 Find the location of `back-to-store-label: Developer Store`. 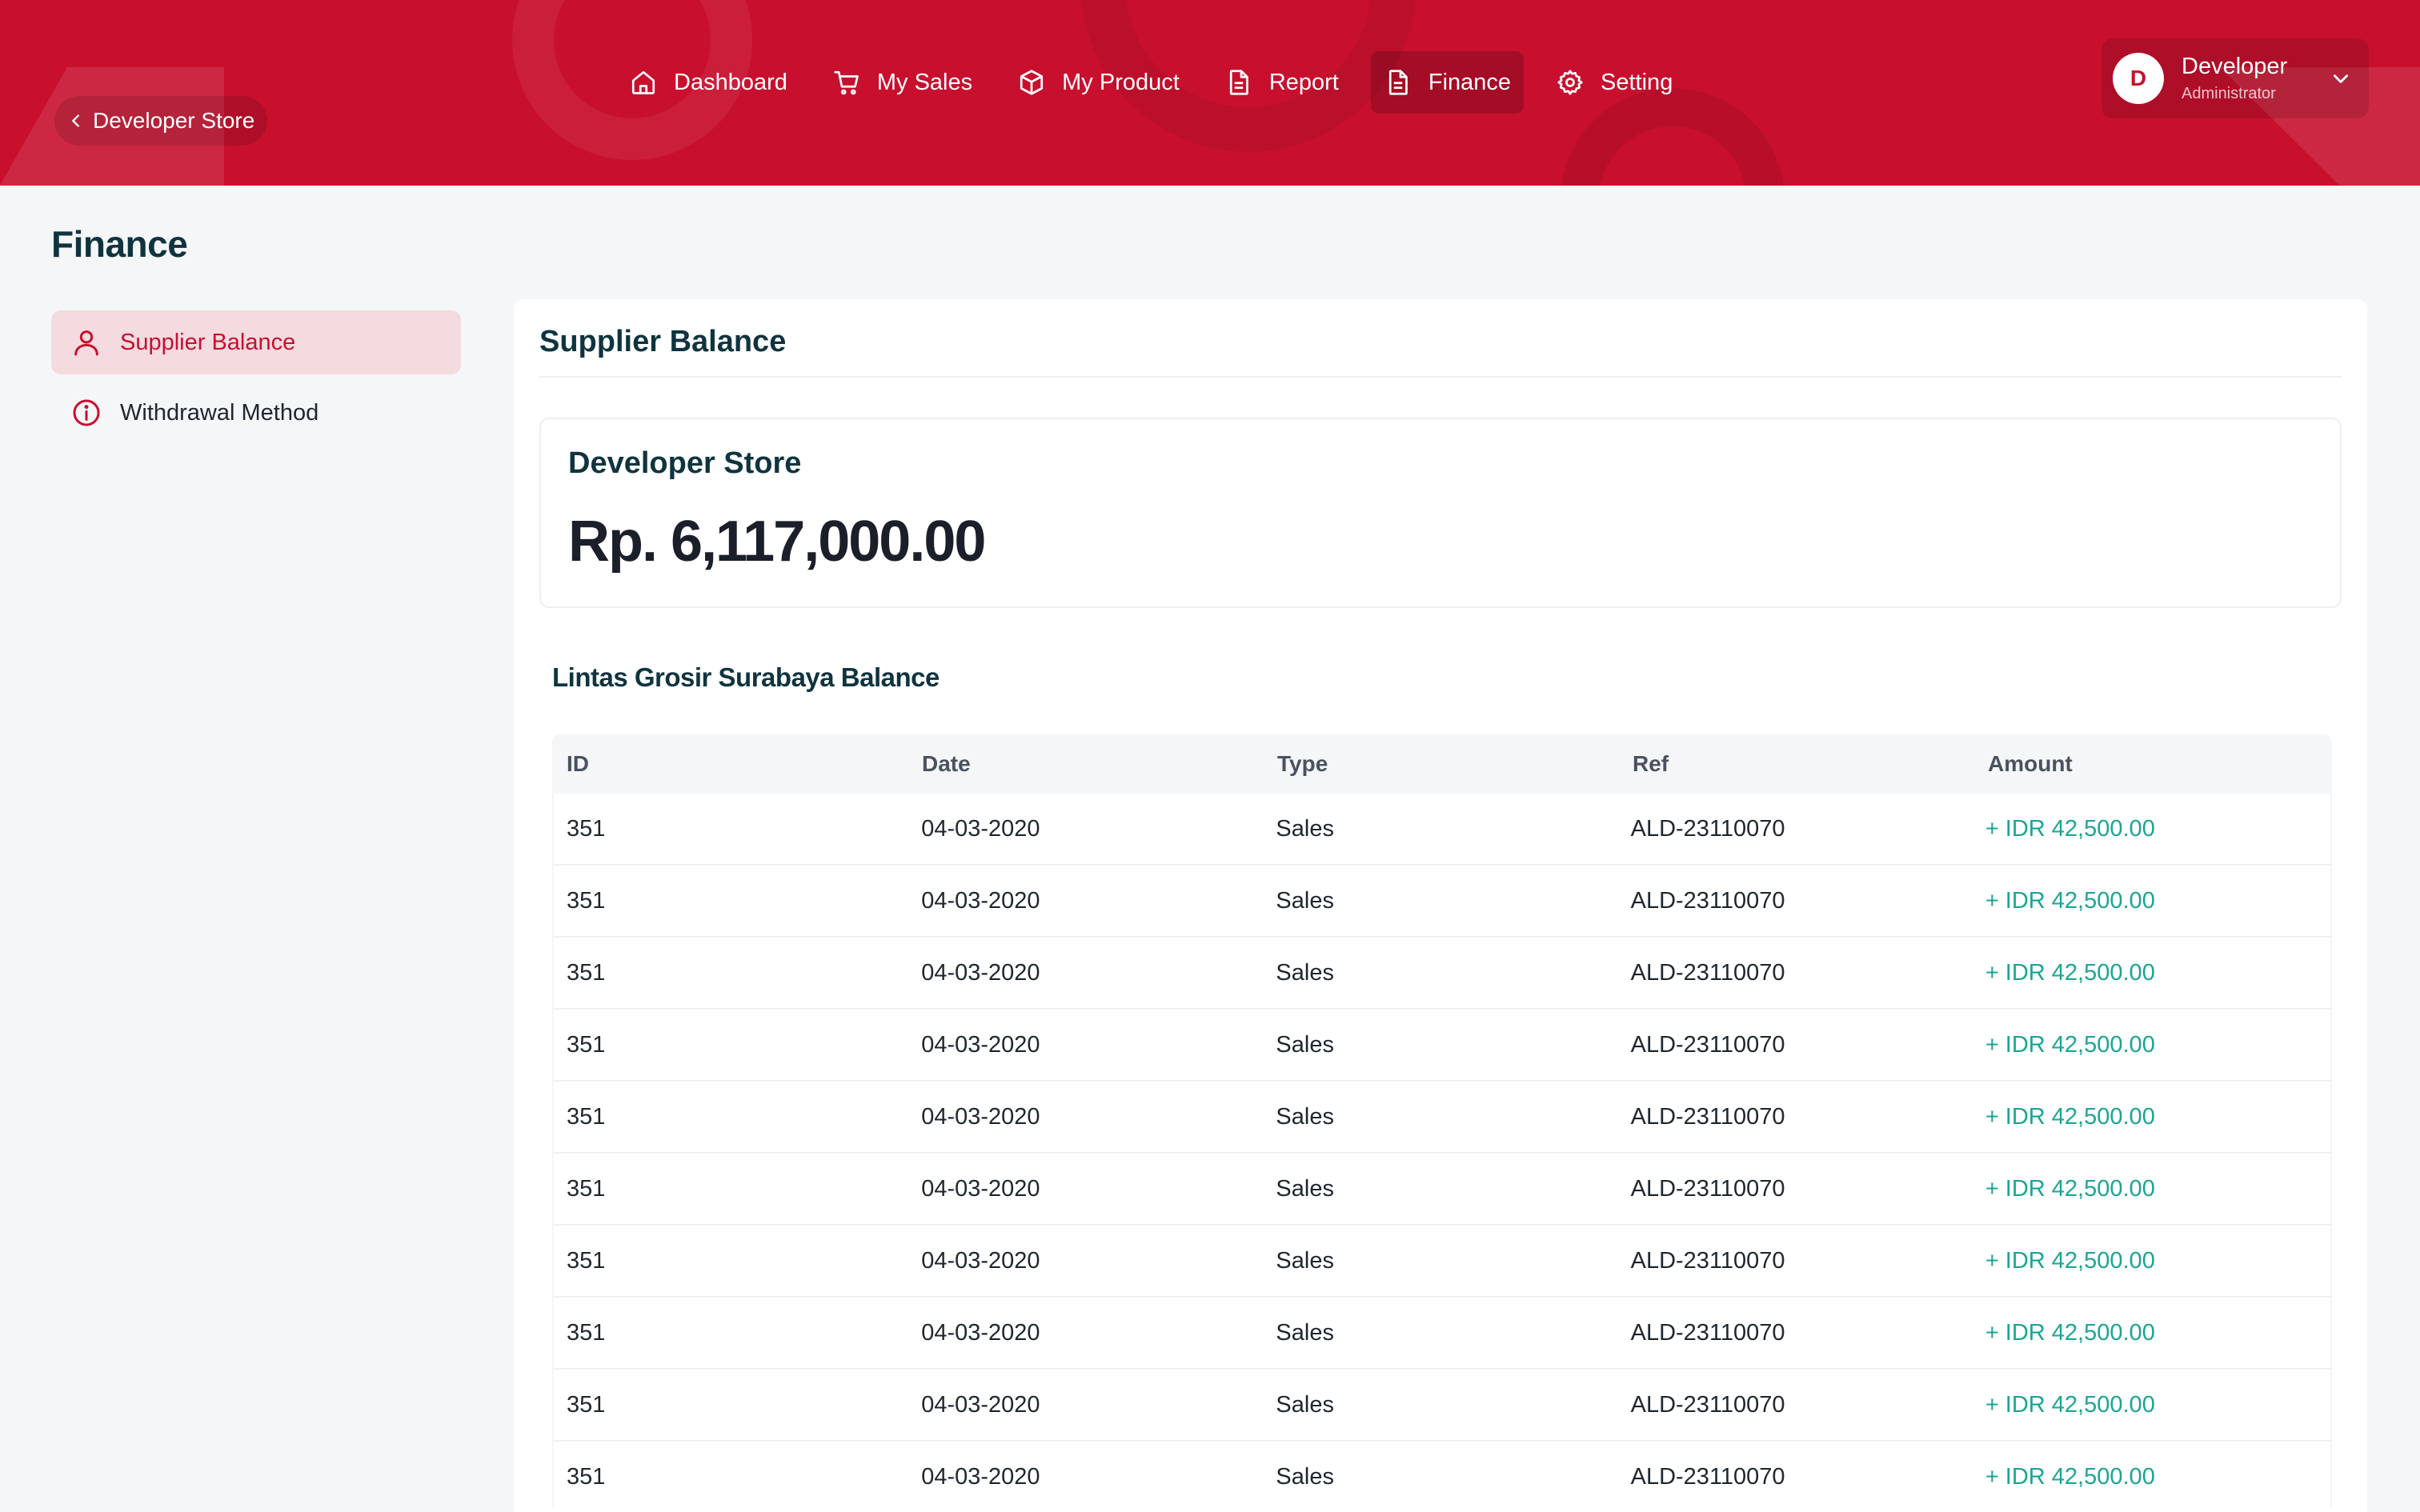

back-to-store-label: Developer Store is located at coordinates (174, 120).